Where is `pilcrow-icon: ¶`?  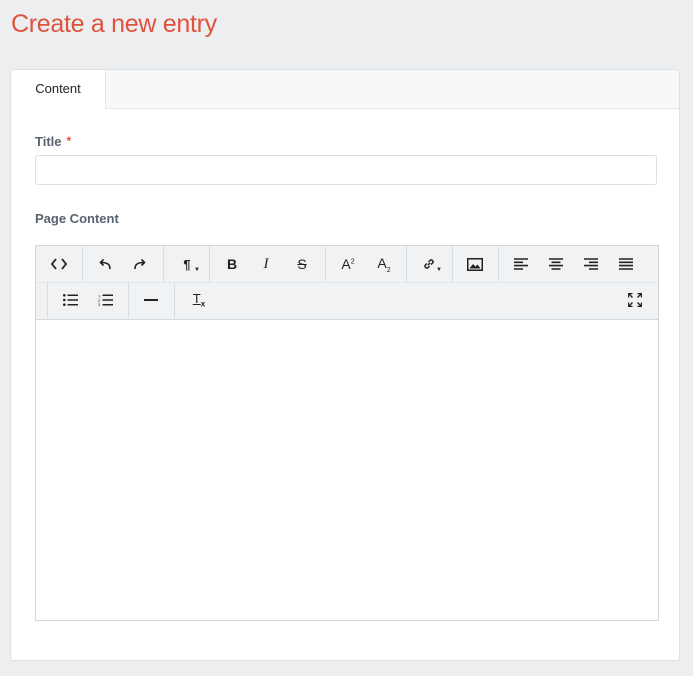
pilcrow-icon: ¶ is located at coordinates (187, 264).